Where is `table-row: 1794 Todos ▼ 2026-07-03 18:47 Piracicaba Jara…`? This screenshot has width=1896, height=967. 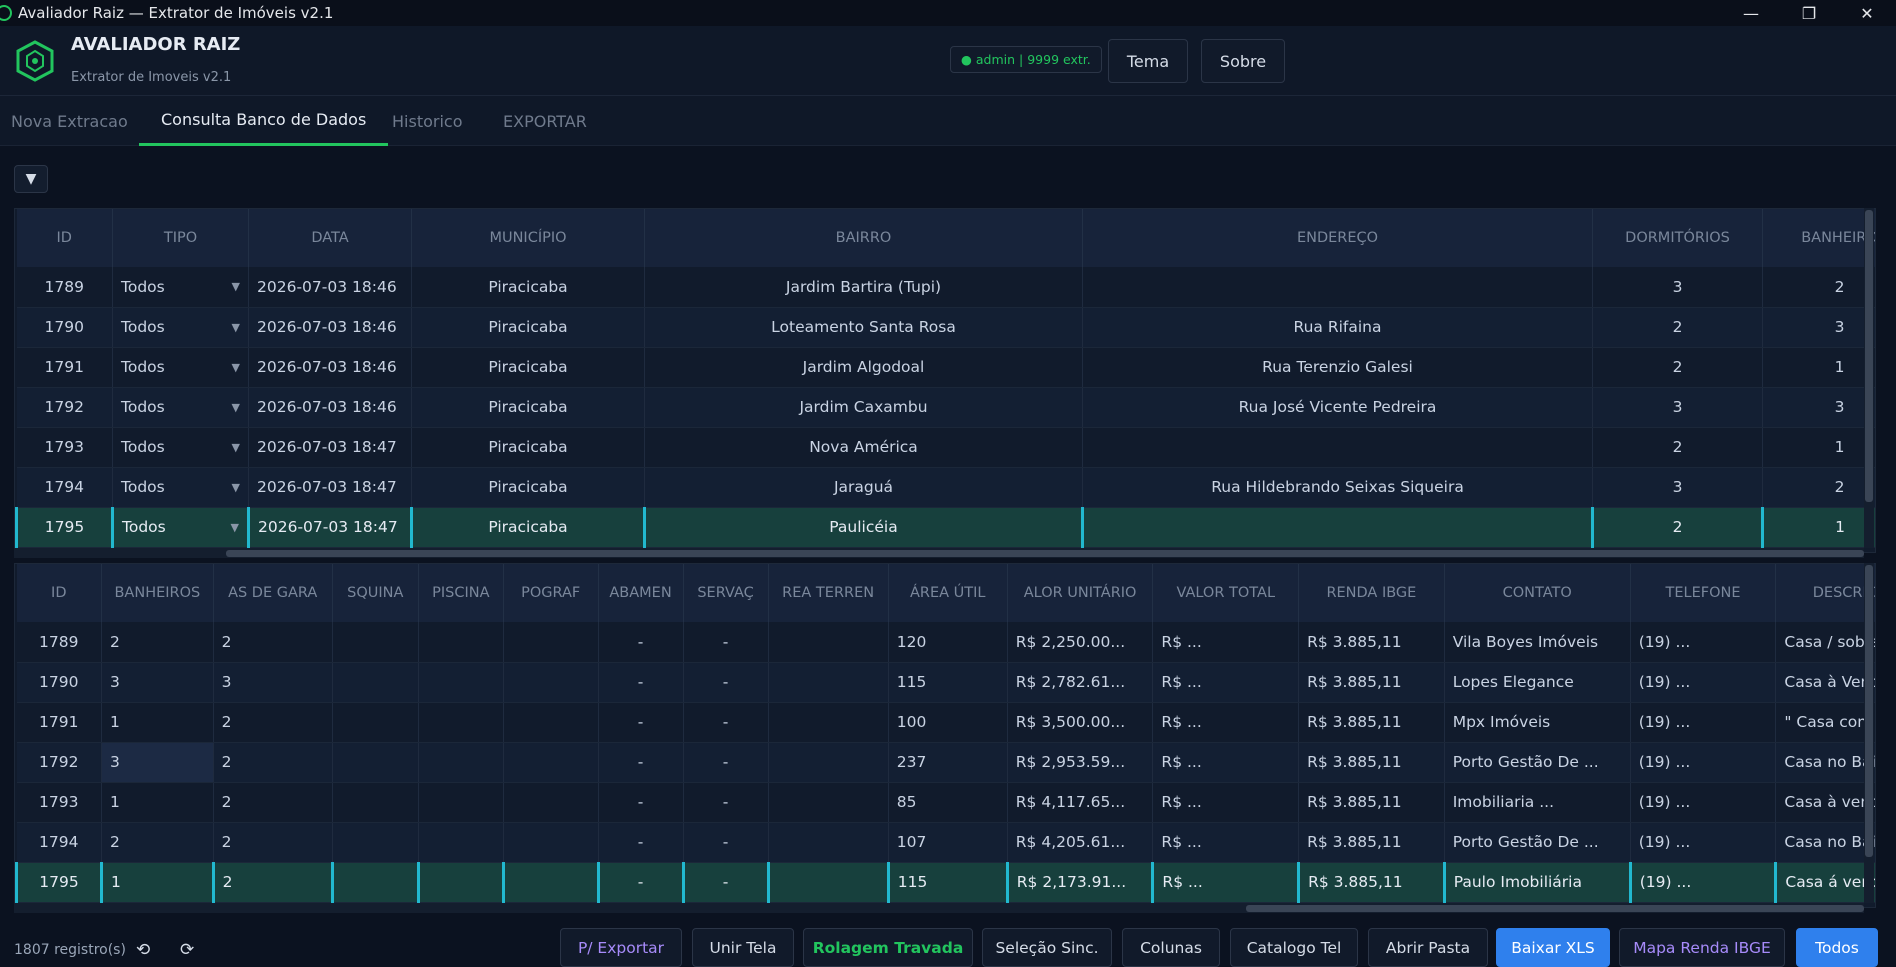
table-row: 1794 Todos ▼ 2026-07-03 18:47 Piracicaba Jara… is located at coordinates (945, 487).